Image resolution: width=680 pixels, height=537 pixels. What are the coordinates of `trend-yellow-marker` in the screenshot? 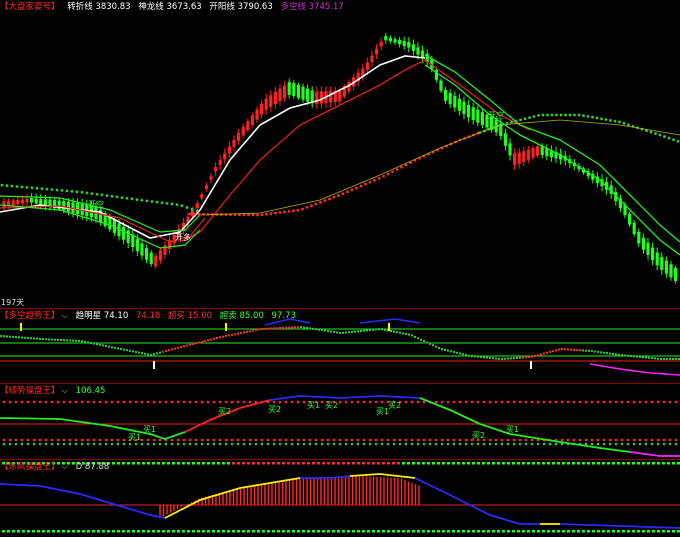 It's located at (226, 327).